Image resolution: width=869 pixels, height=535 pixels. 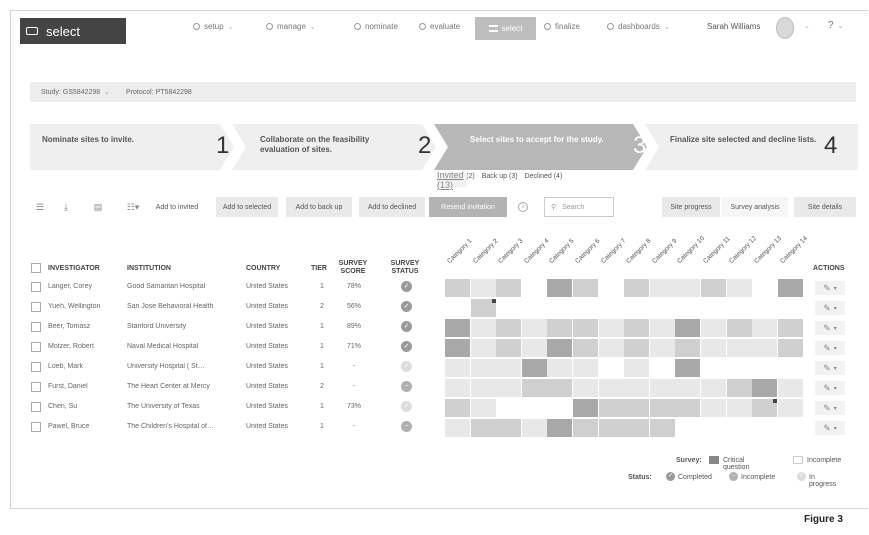 What do you see at coordinates (544, 176) in the screenshot?
I see `tab-declined: Declined (4)` at bounding box center [544, 176].